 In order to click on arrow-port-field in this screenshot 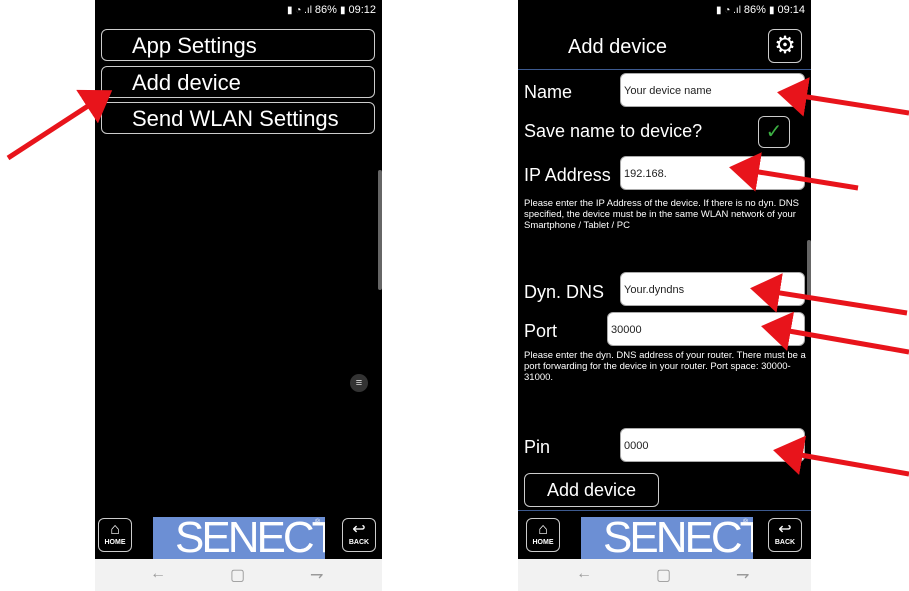, I will do `click(835, 333)`.